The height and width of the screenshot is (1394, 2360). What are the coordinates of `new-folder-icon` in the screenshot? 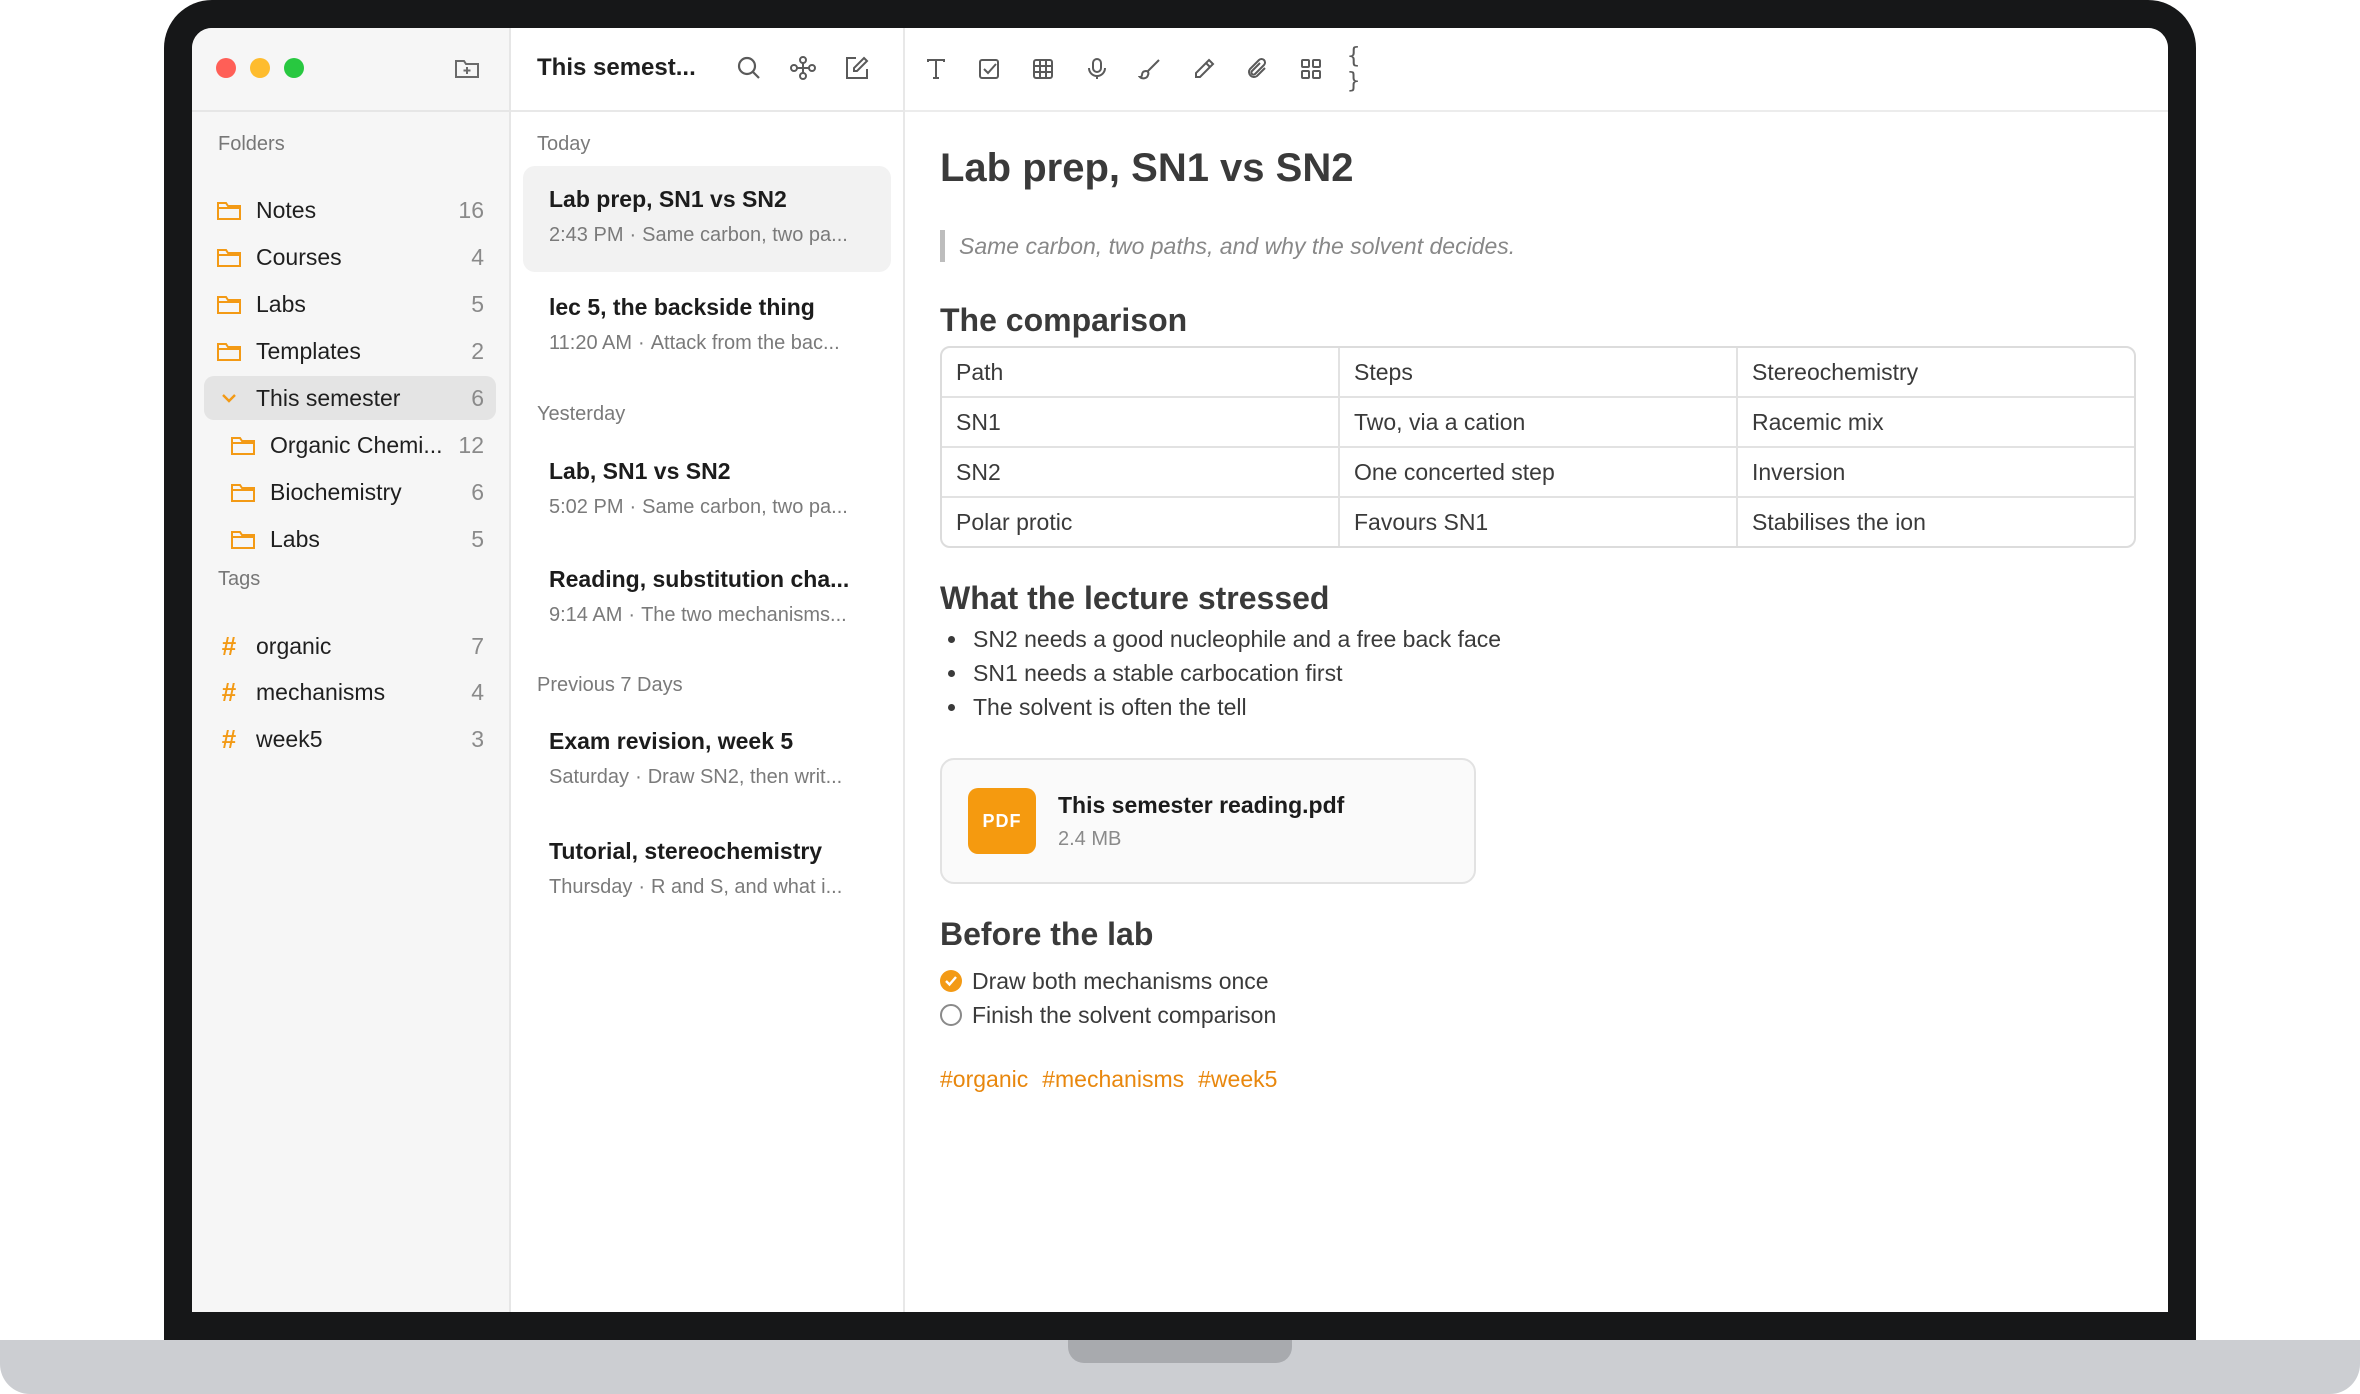 It's located at (467, 69).